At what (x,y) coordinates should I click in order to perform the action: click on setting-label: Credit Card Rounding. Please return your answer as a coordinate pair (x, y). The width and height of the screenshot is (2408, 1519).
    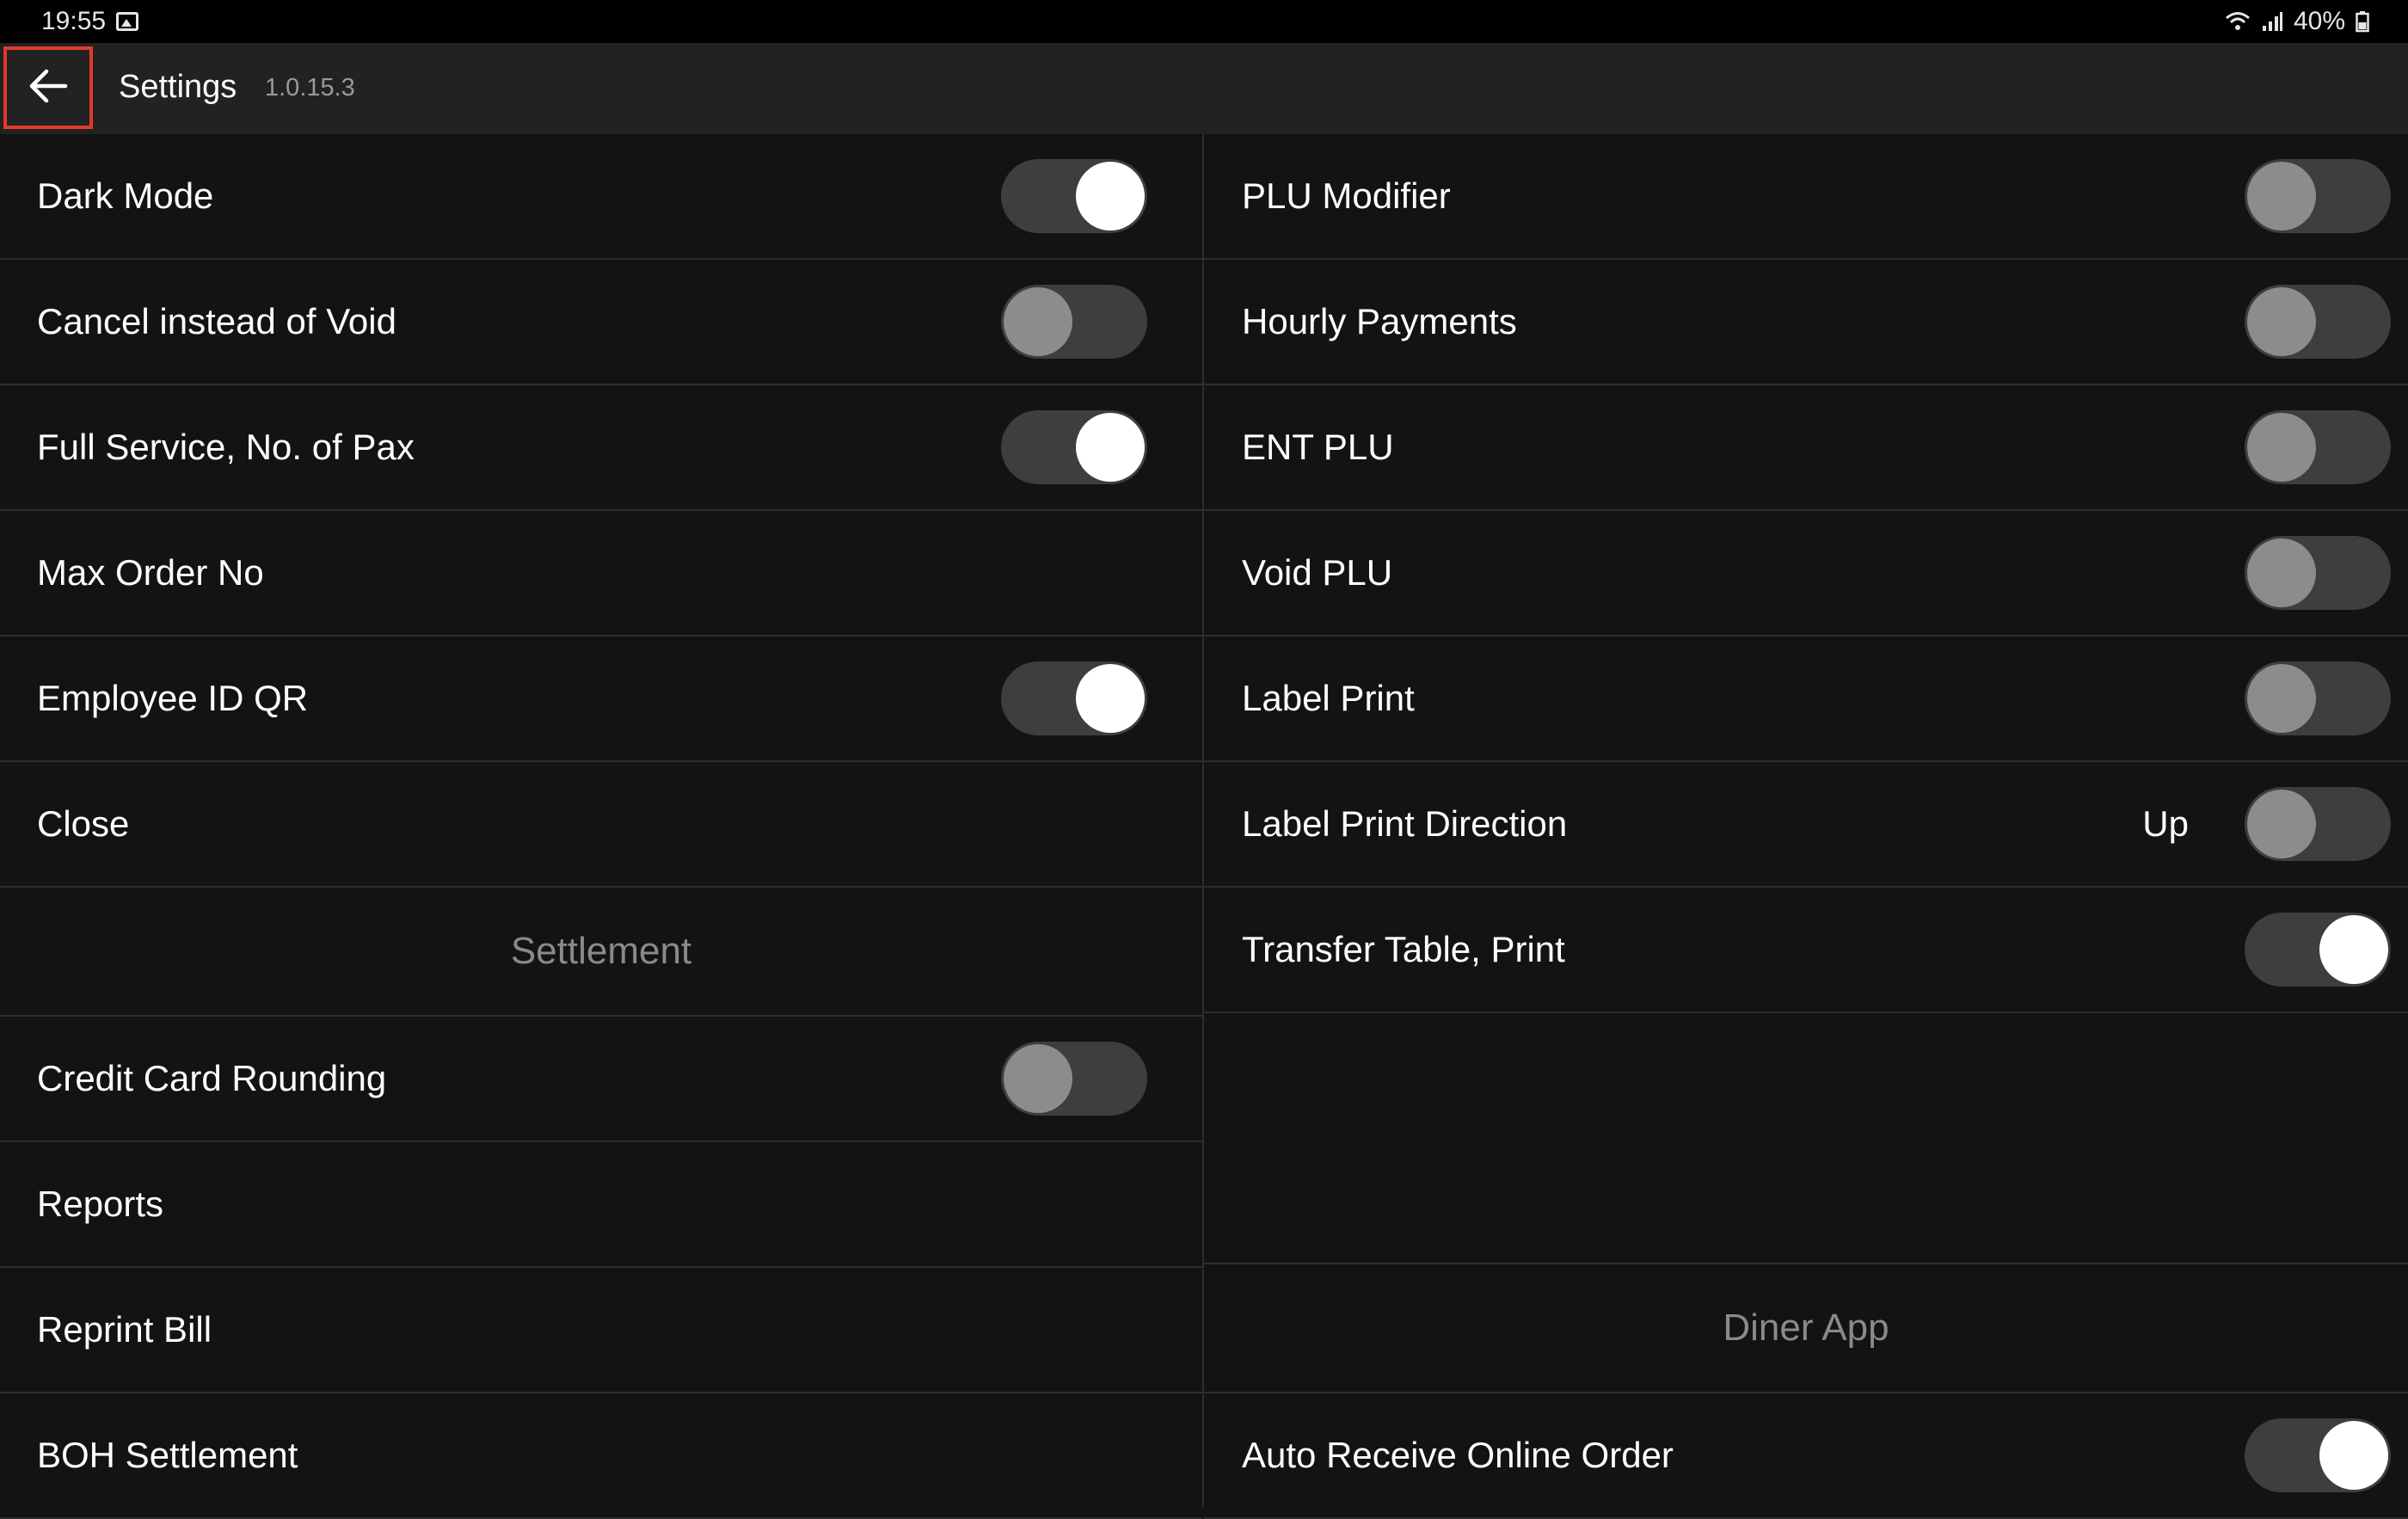
    Looking at the image, I should click on (212, 1078).